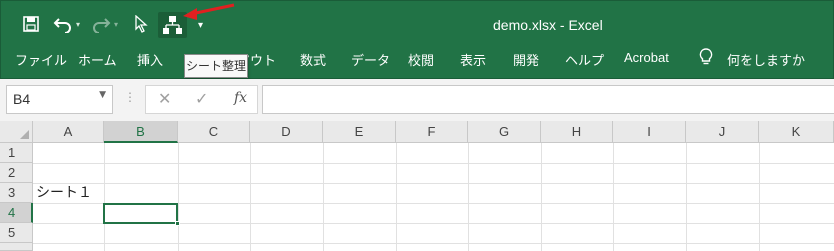  What do you see at coordinates (216, 66) in the screenshot?
I see `qat-tooltip: シート整理` at bounding box center [216, 66].